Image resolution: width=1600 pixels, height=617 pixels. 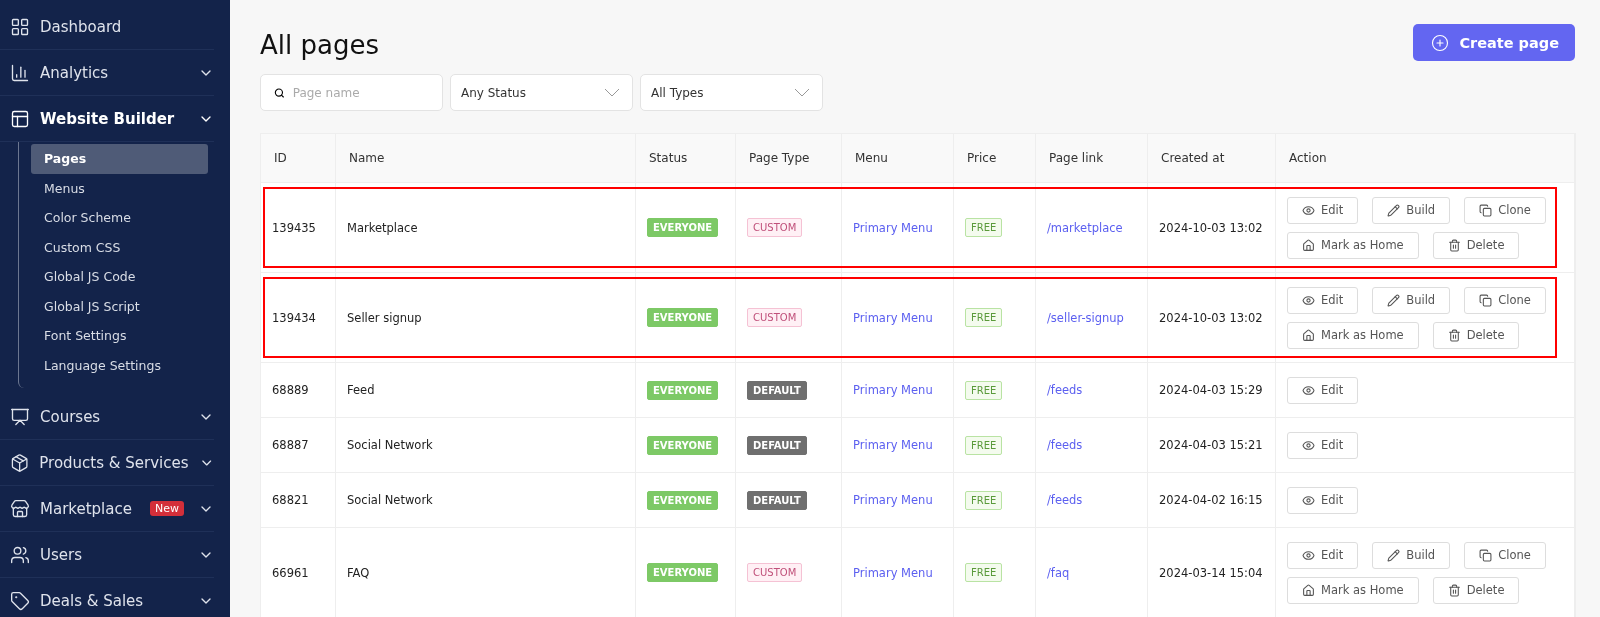 What do you see at coordinates (1211, 445) in the screenshot?
I see `table-cell: 2024-04-03 15:21` at bounding box center [1211, 445].